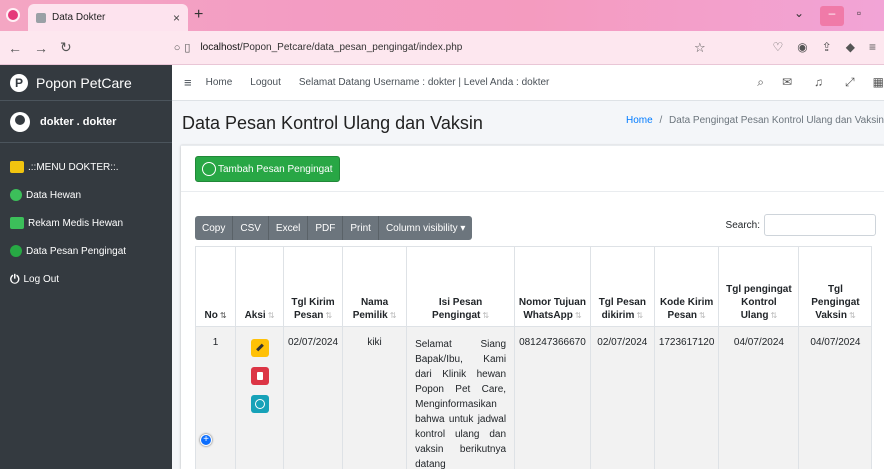 This screenshot has width=884, height=469. I want to click on extension-icon: ◉, so click(802, 47).